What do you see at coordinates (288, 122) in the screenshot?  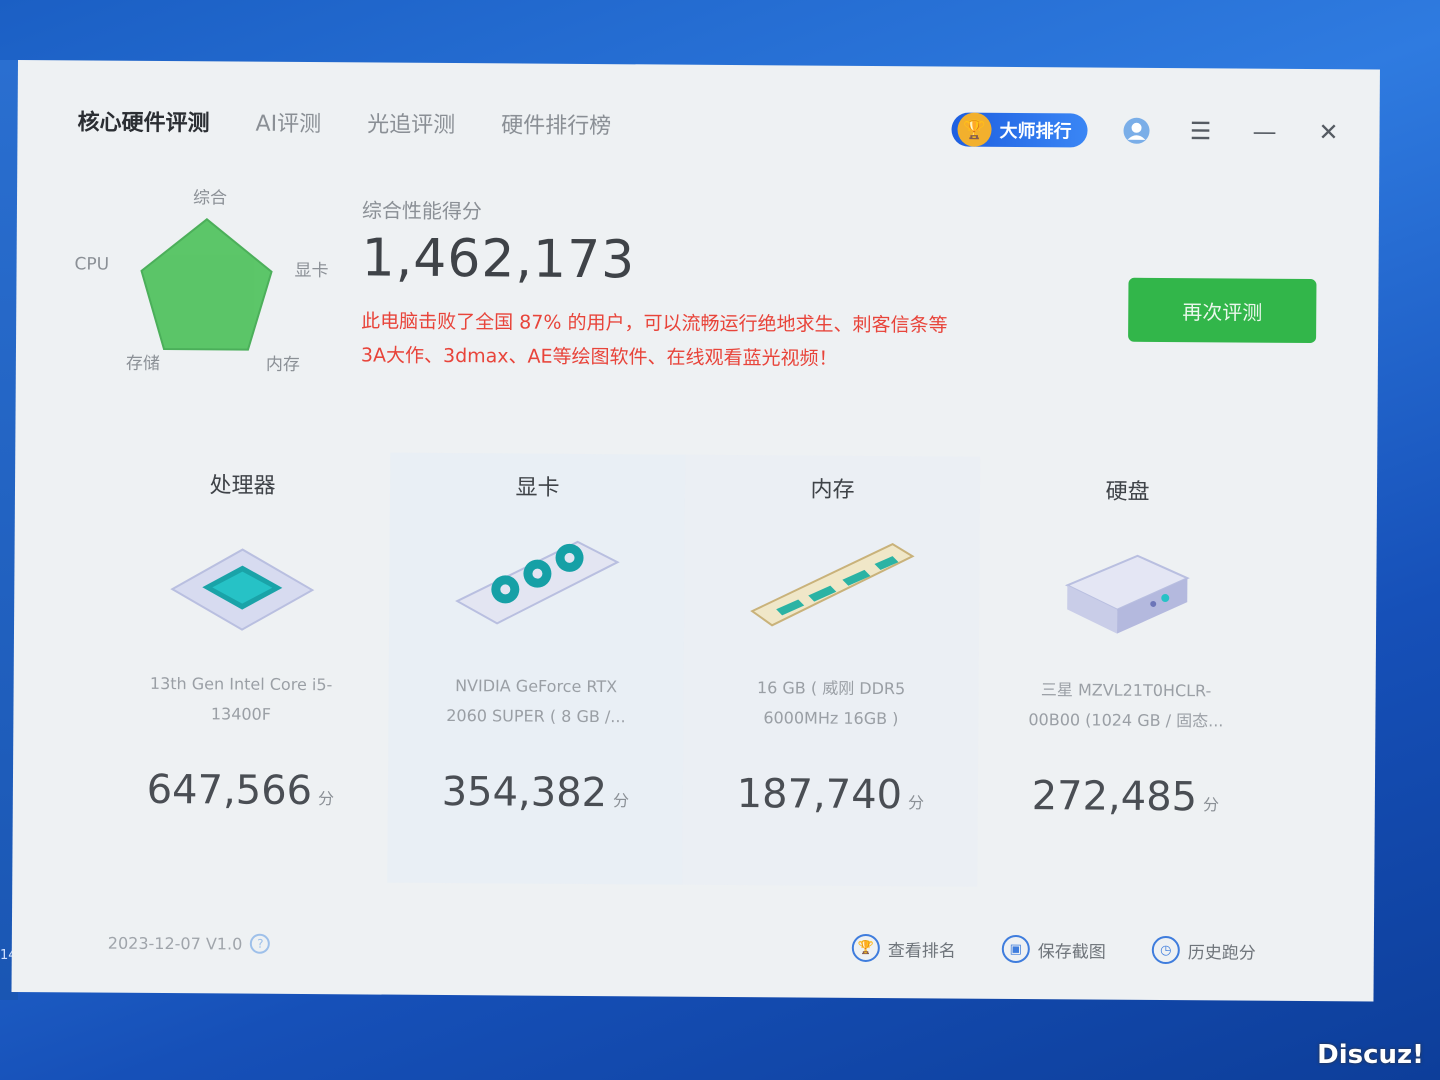 I see `tab-ai: AI评测` at bounding box center [288, 122].